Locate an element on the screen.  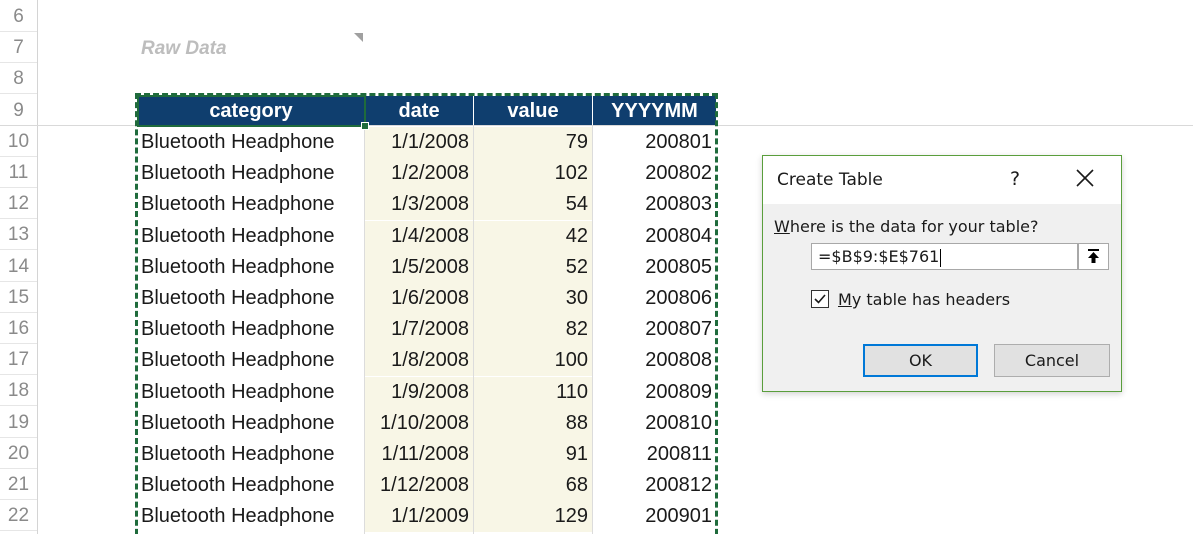
cancel-button: Cancel is located at coordinates (1052, 360).